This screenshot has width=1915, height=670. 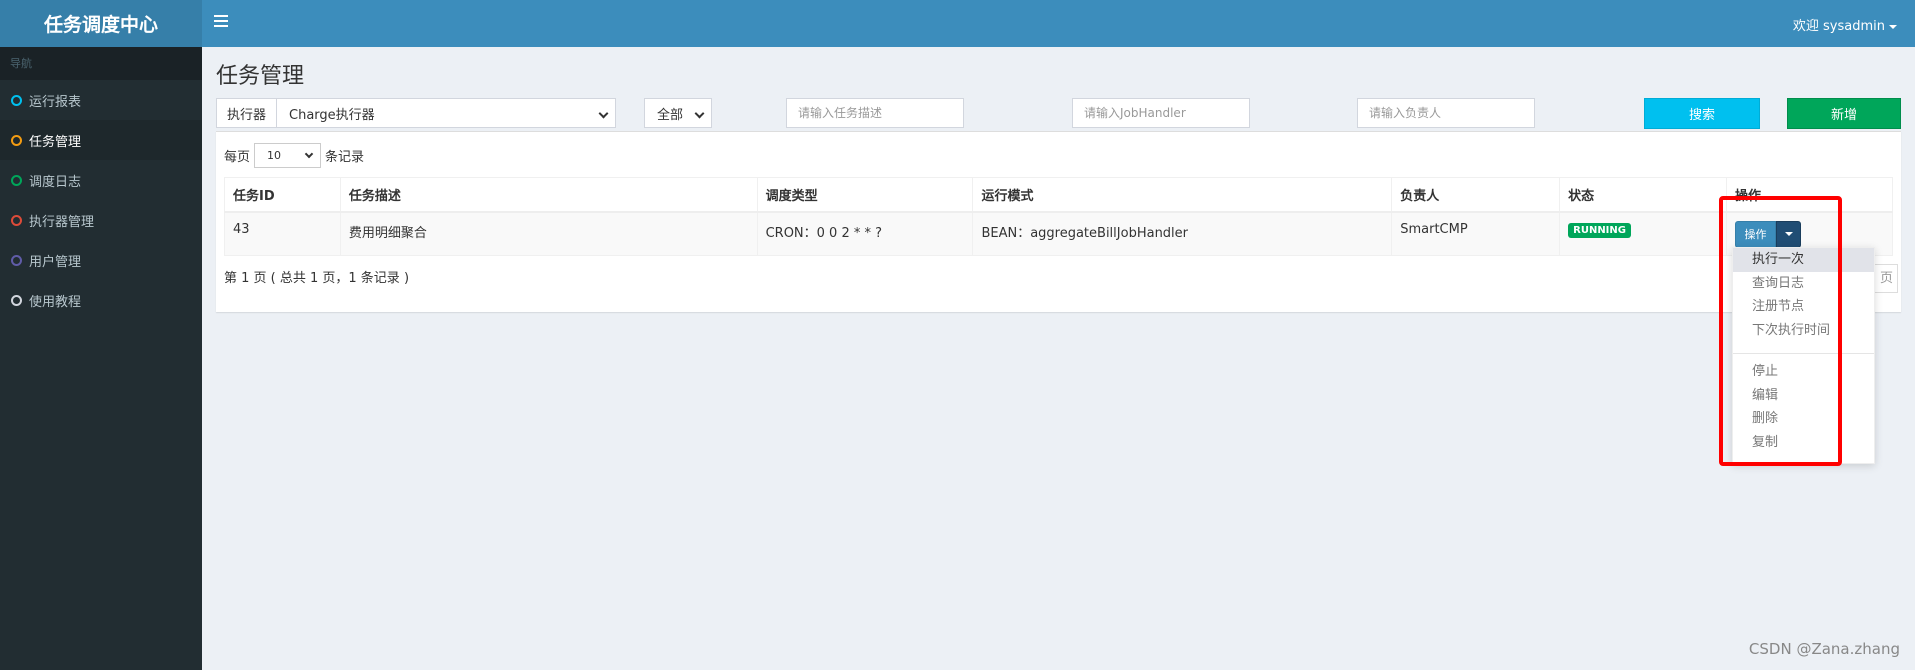 What do you see at coordinates (1643, 233) in the screenshot?
I see `status-cell: RUNNING` at bounding box center [1643, 233].